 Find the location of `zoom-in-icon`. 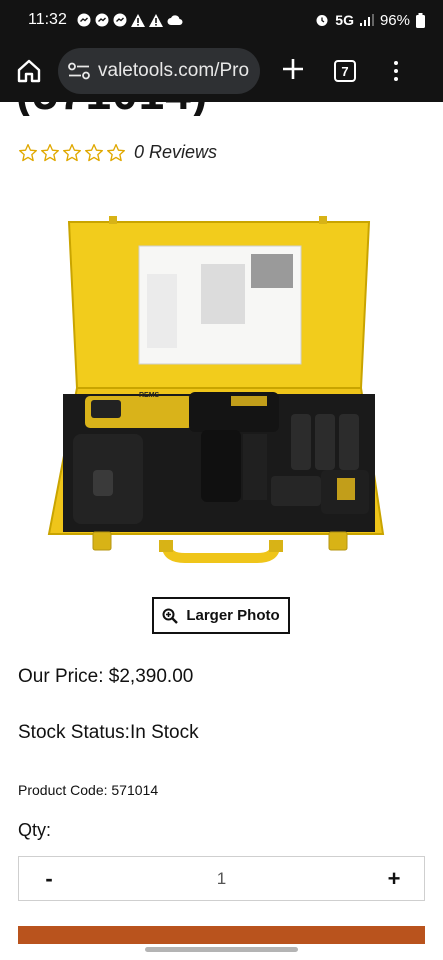

zoom-in-icon is located at coordinates (170, 616).